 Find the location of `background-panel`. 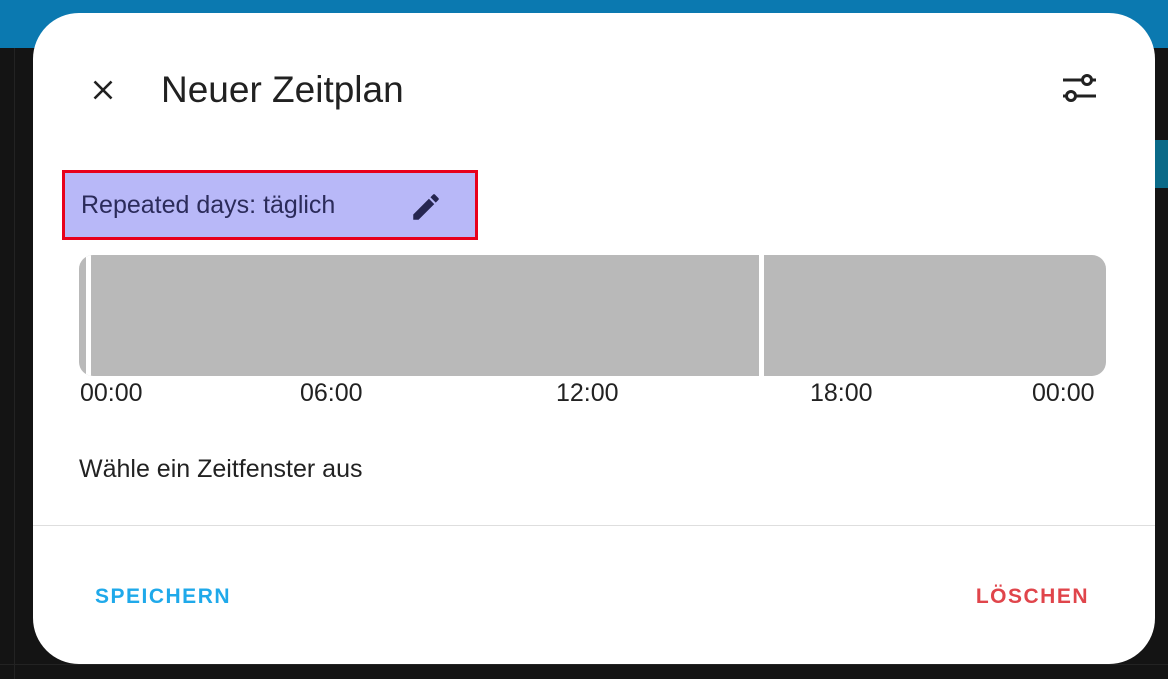

background-panel is located at coordinates (1161, 164).